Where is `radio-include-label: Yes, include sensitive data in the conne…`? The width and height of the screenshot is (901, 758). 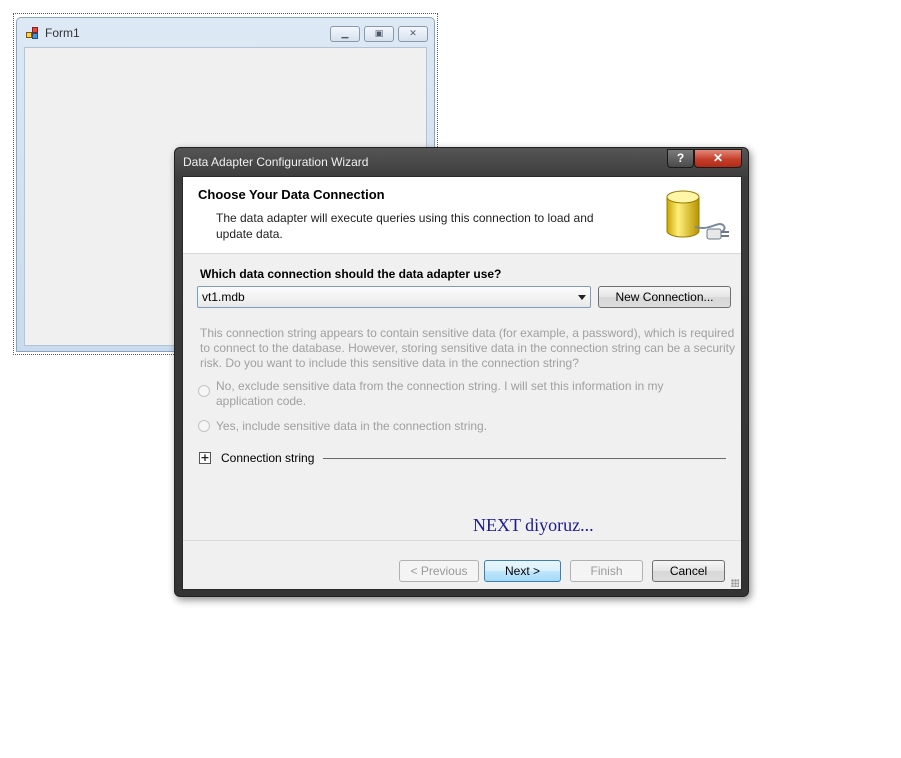 radio-include-label: Yes, include sensitive data in the conne… is located at coordinates (352, 426).